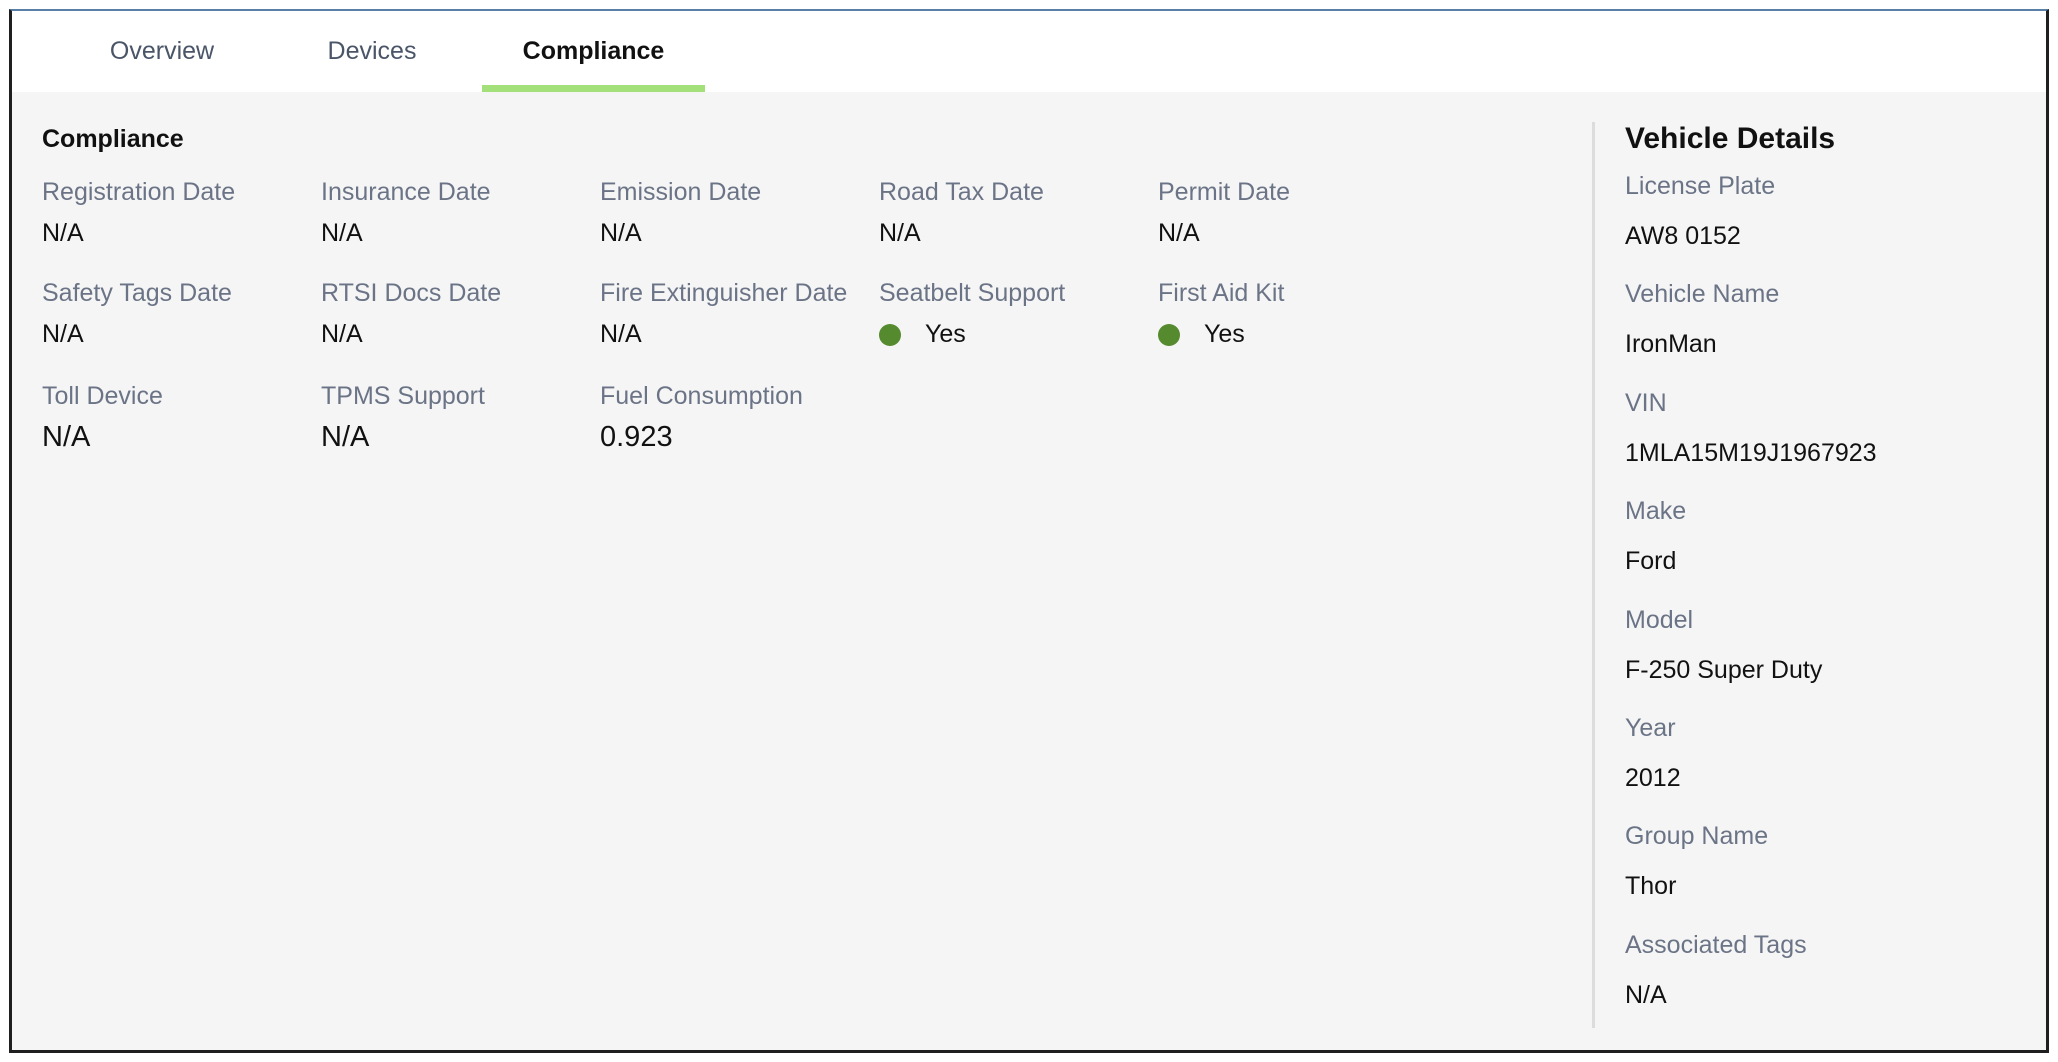 The image size is (2058, 1062). I want to click on field-label: Road Tax Date, so click(961, 192).